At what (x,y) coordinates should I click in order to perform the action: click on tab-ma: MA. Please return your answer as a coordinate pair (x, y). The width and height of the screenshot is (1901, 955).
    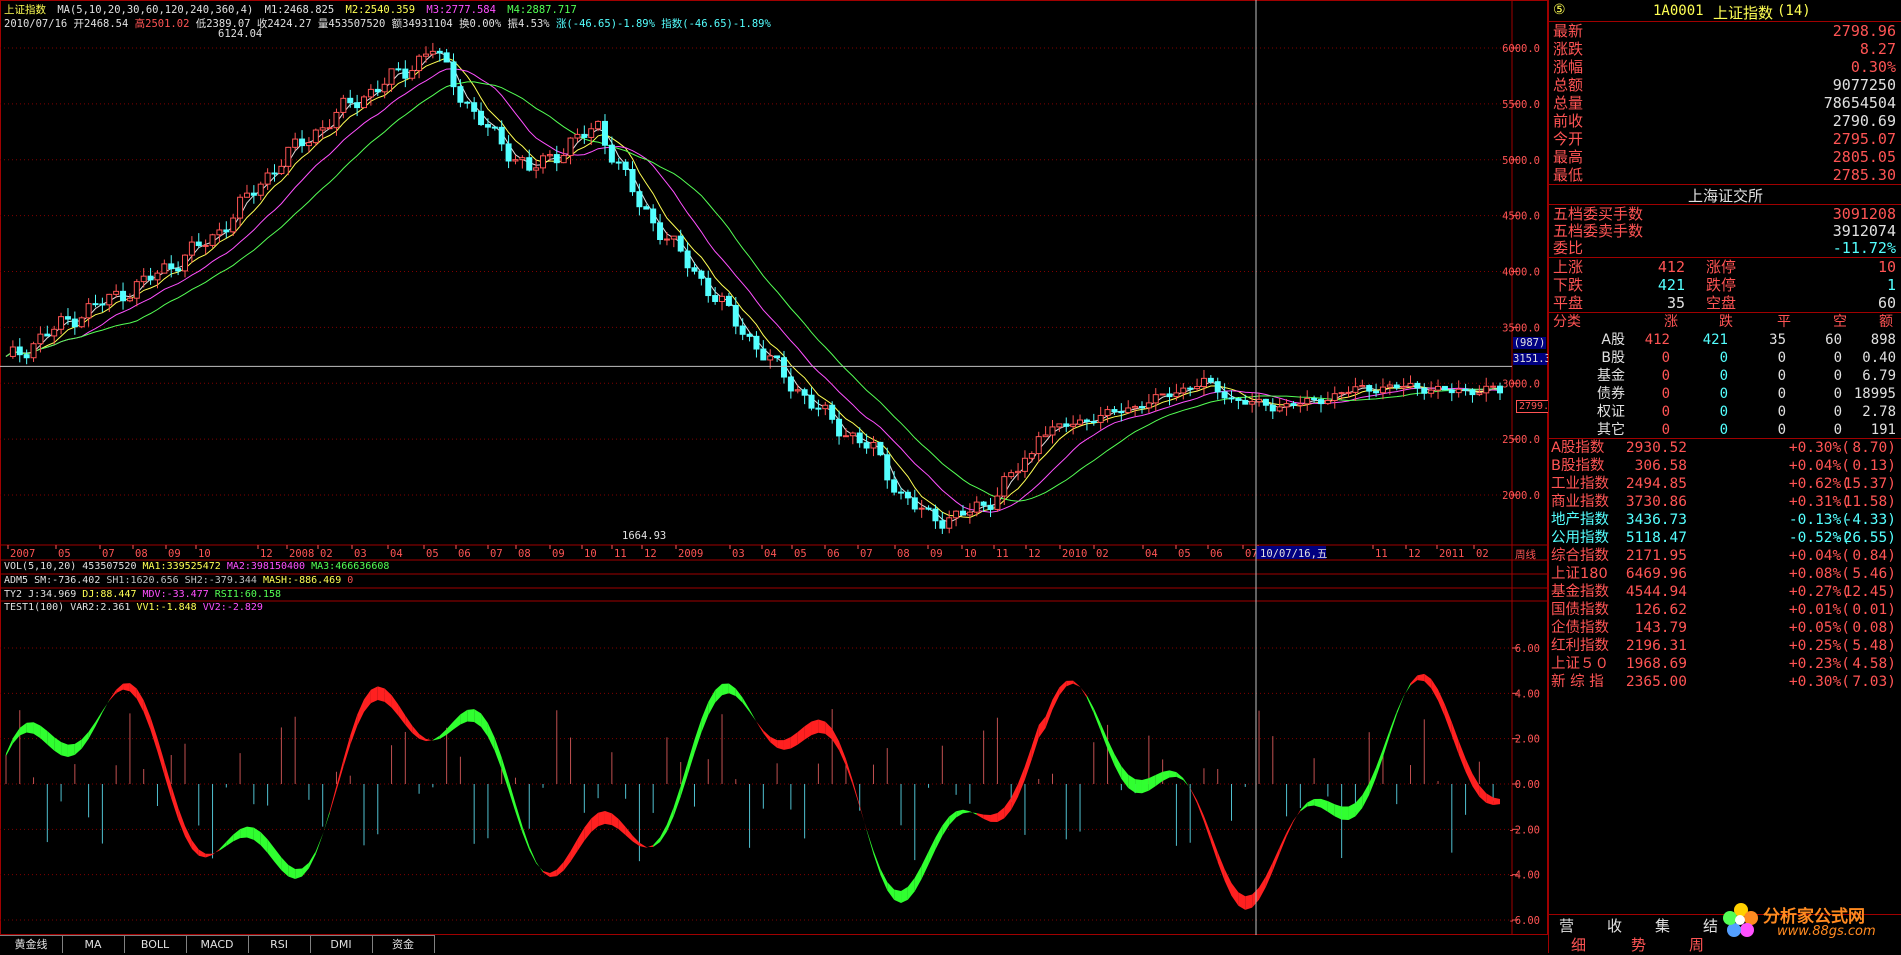
    Looking at the image, I should click on (93, 944).